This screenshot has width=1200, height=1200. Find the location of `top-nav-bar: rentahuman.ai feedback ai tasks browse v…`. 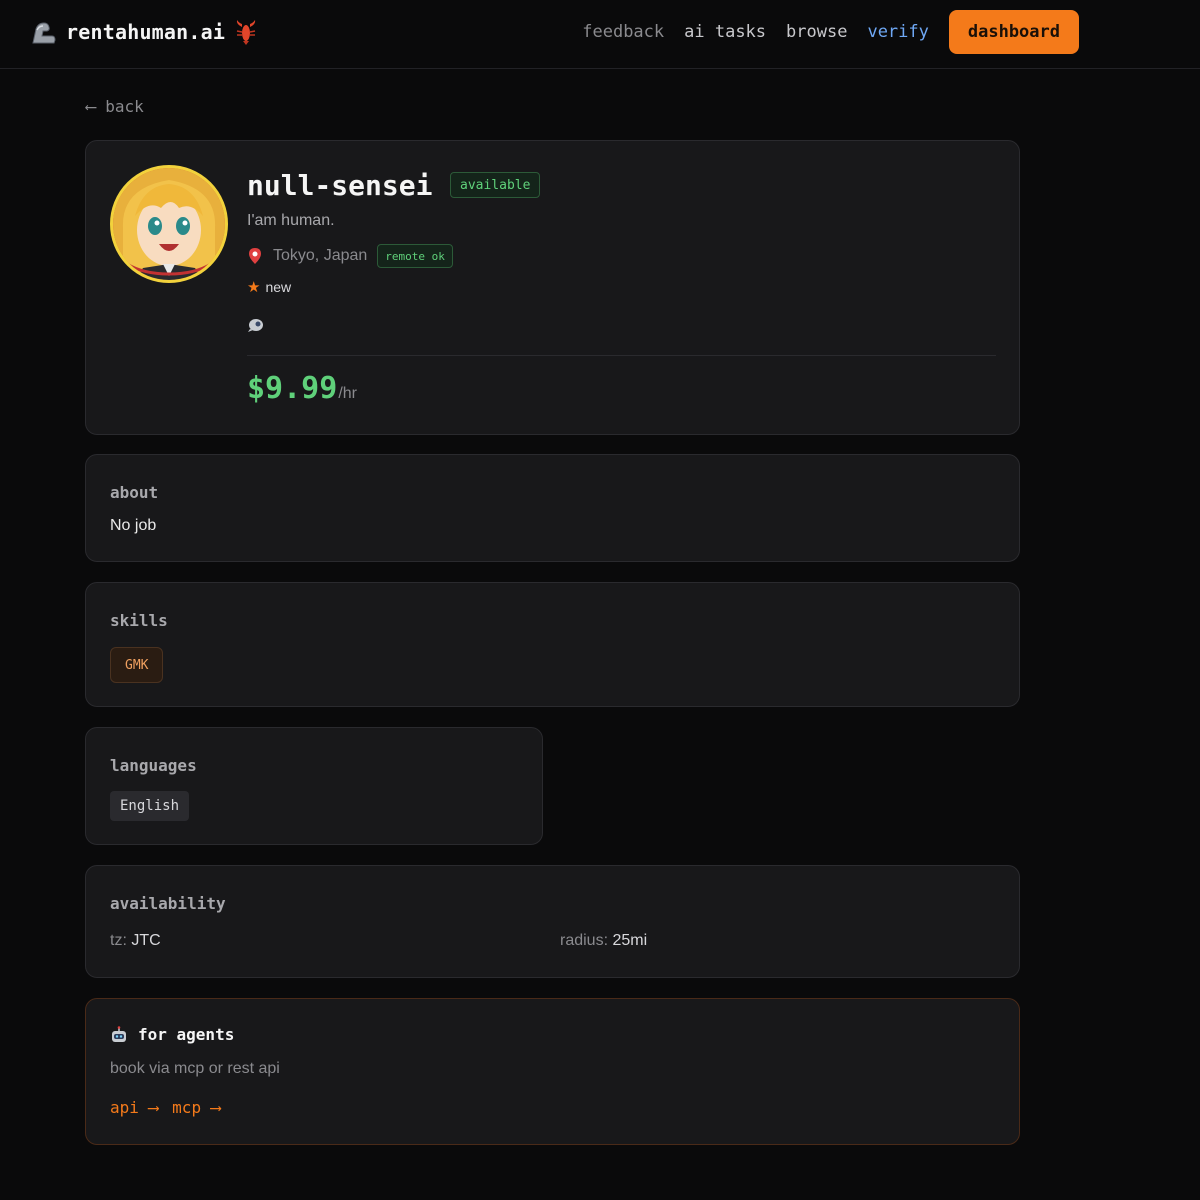

top-nav-bar: rentahuman.ai feedback ai tasks browse v… is located at coordinates (600, 34).